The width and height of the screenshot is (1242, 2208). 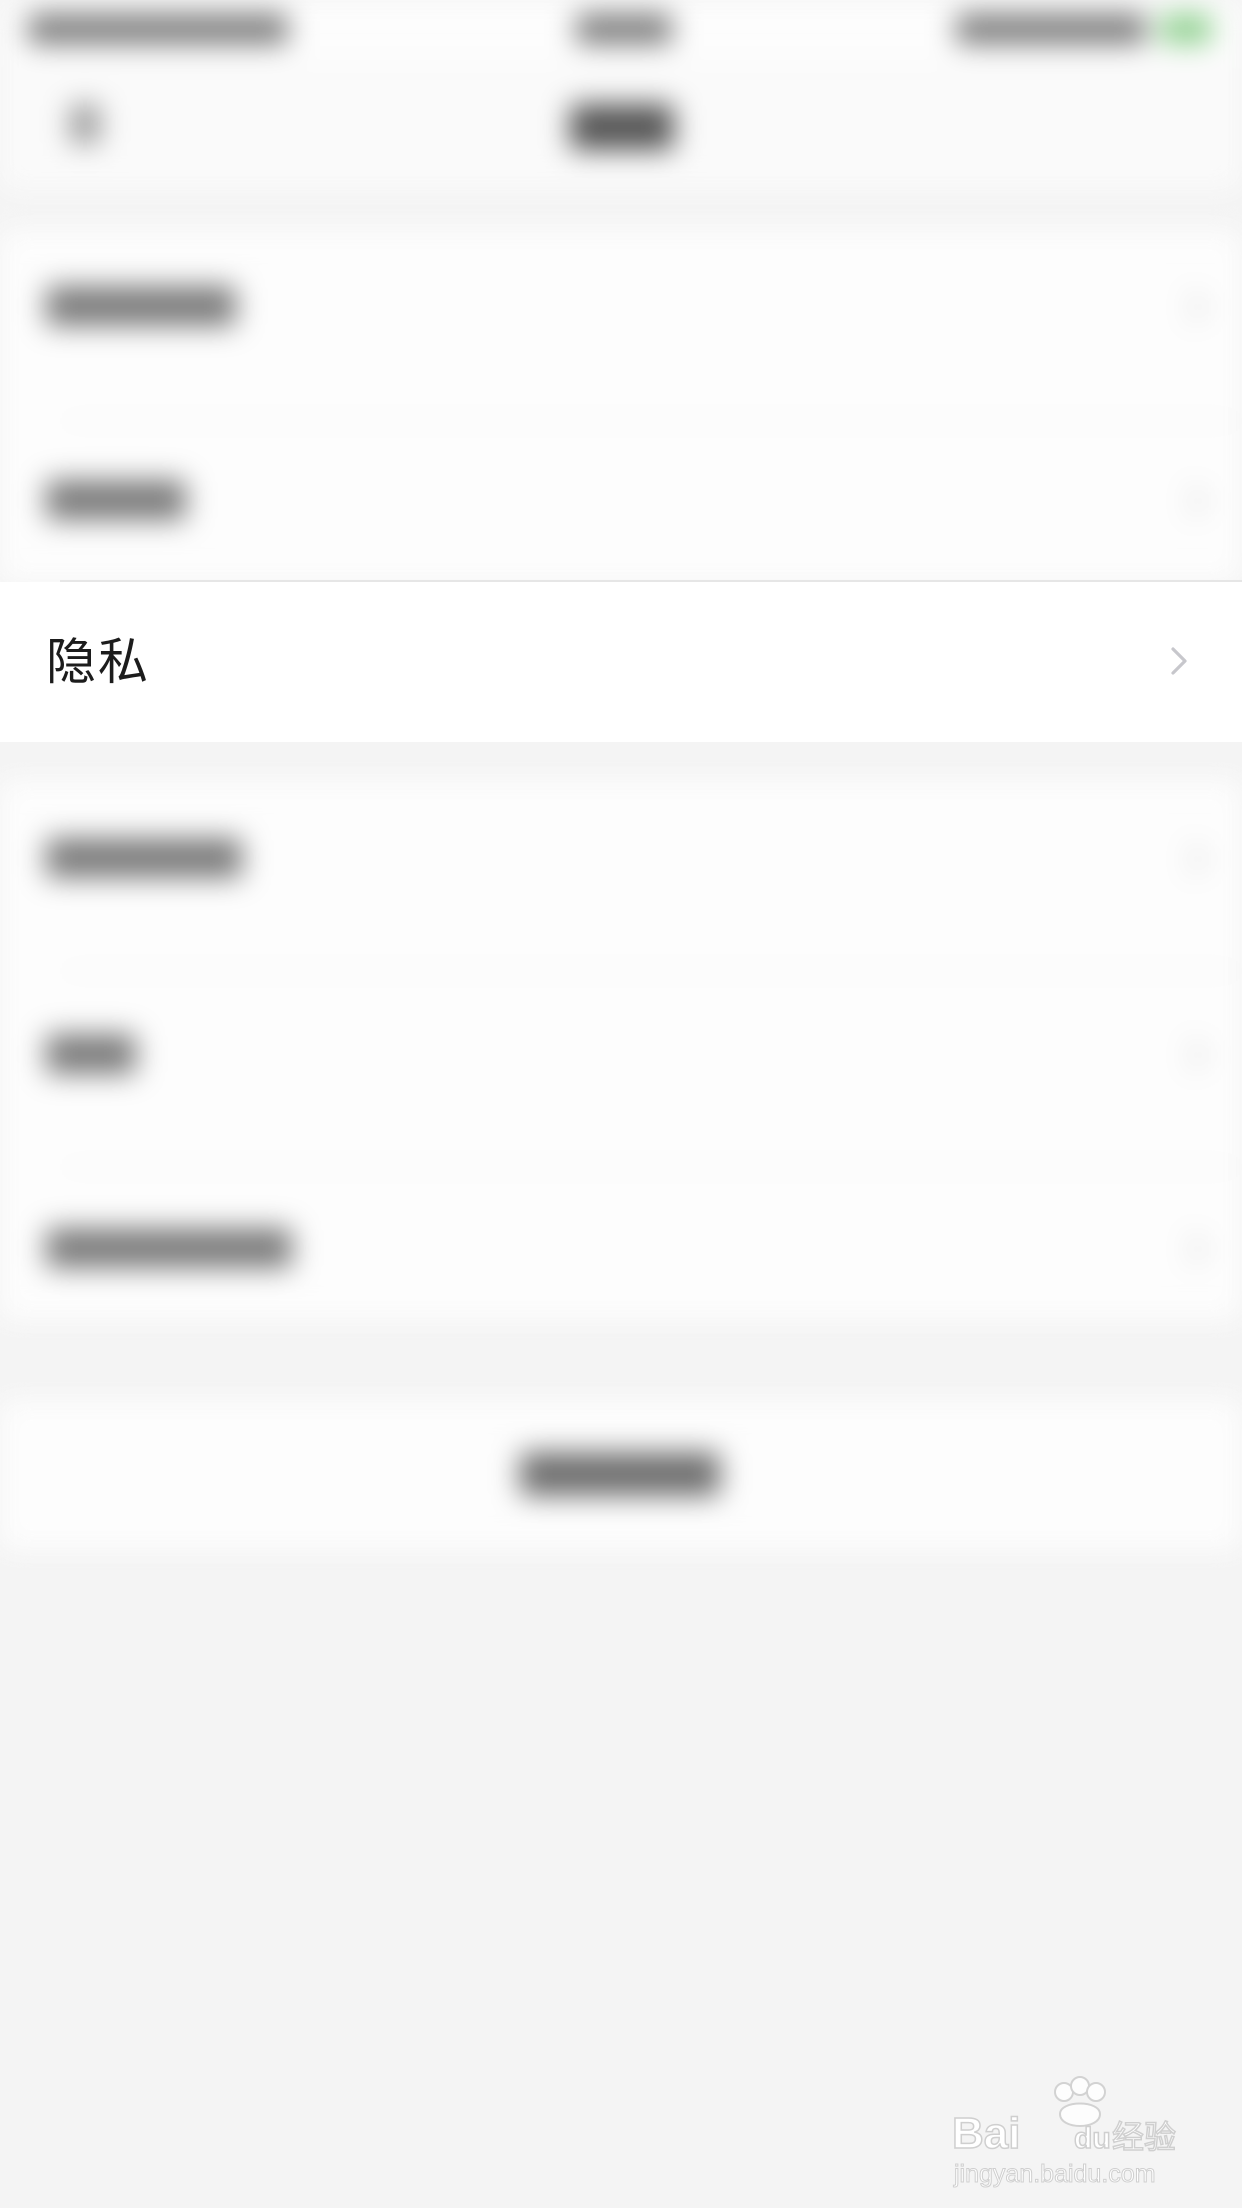 I want to click on settings-row-4-label, so click(x=91, y=1054).